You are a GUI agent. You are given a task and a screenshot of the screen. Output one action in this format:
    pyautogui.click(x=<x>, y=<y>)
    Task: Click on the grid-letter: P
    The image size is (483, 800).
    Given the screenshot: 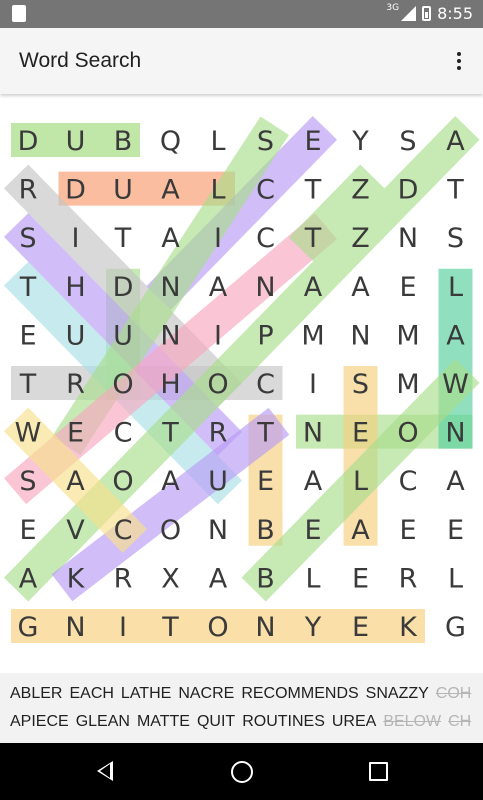 What is the action you would take?
    pyautogui.click(x=265, y=335)
    